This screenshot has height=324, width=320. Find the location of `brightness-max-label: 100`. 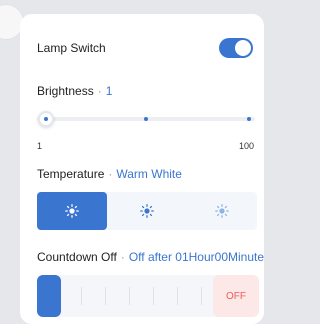

brightness-max-label: 100 is located at coordinates (246, 146).